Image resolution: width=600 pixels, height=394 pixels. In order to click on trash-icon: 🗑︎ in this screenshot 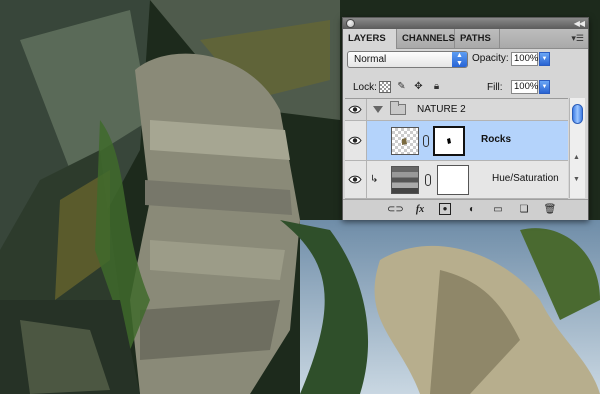, I will do `click(550, 209)`.